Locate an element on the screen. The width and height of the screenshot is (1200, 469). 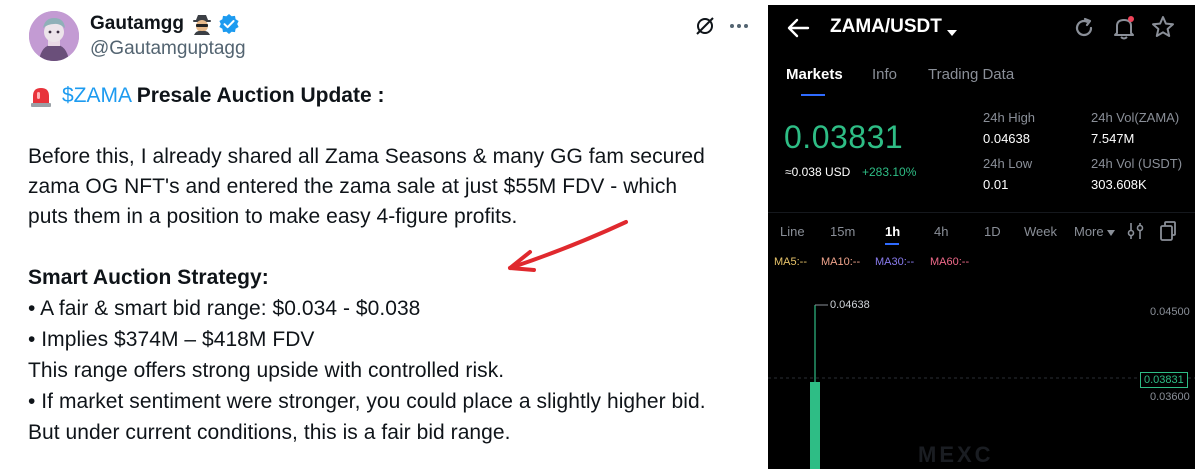
ma5-indicator: MA5:-- is located at coordinates (790, 262).